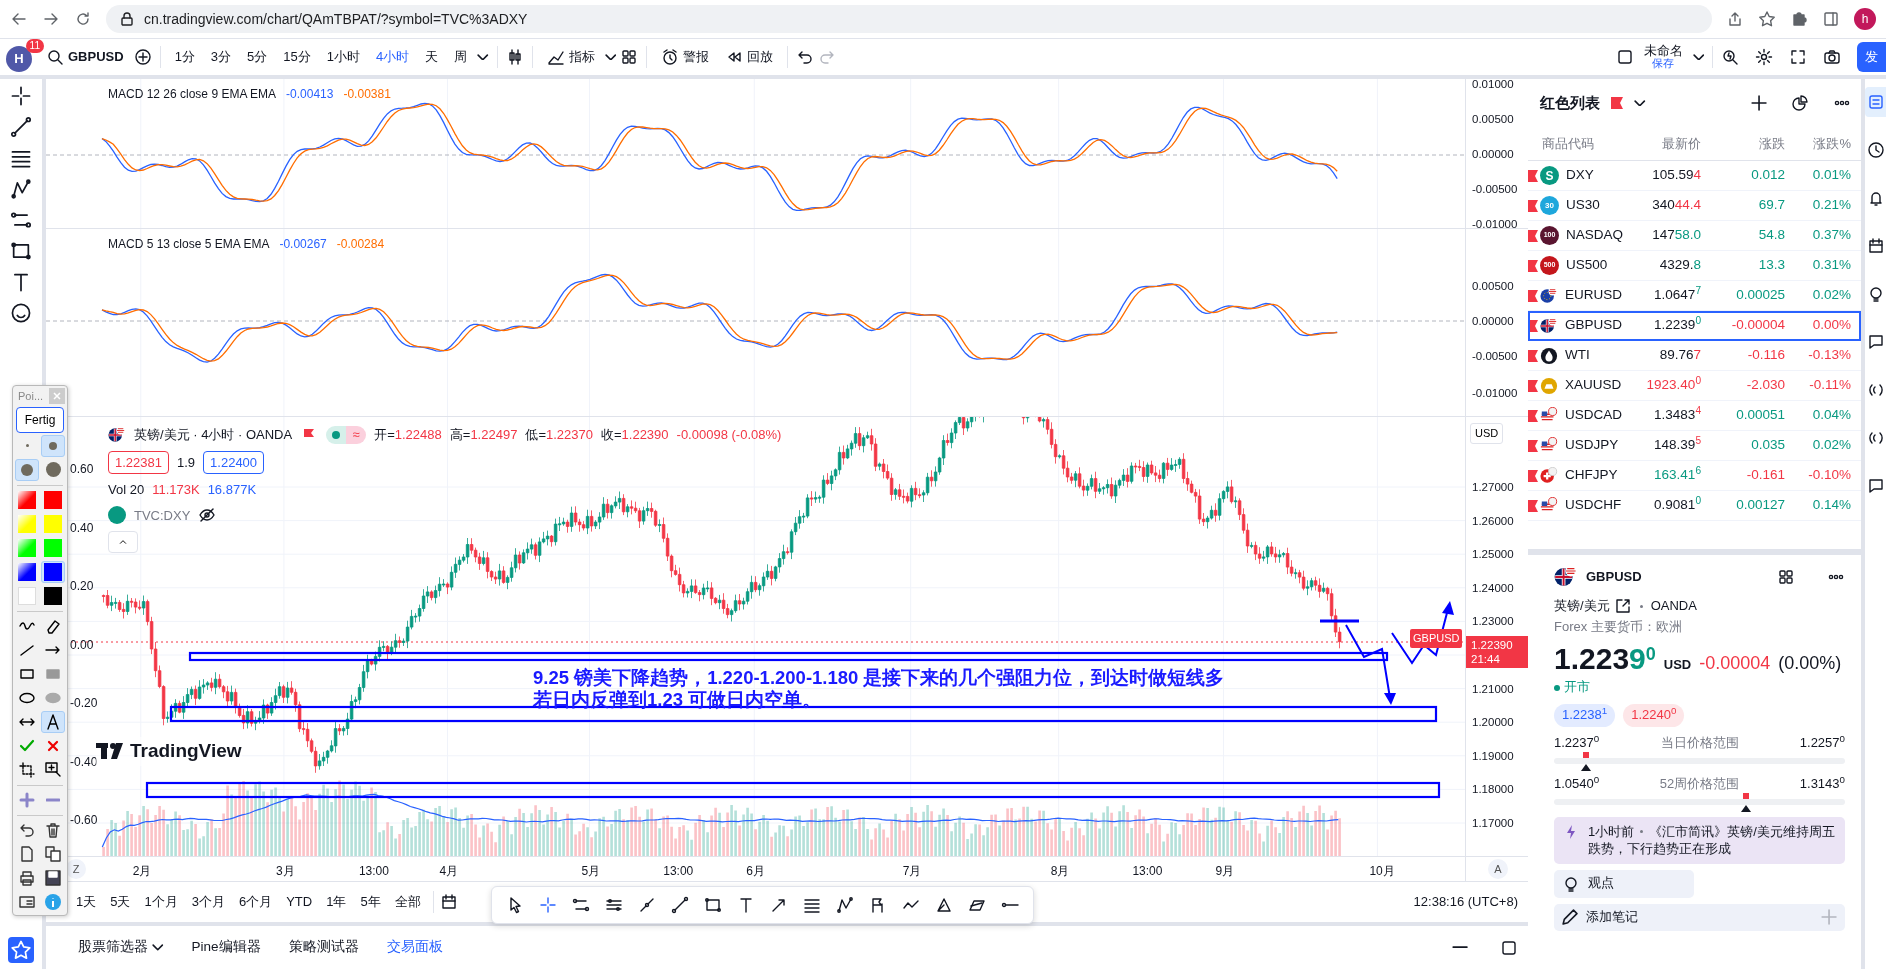 This screenshot has height=969, width=1886. What do you see at coordinates (1694, 296) in the screenshot?
I see `watchlist-row: EURUSD 1.0647$^{7}$ 0.00025 0.02%` at bounding box center [1694, 296].